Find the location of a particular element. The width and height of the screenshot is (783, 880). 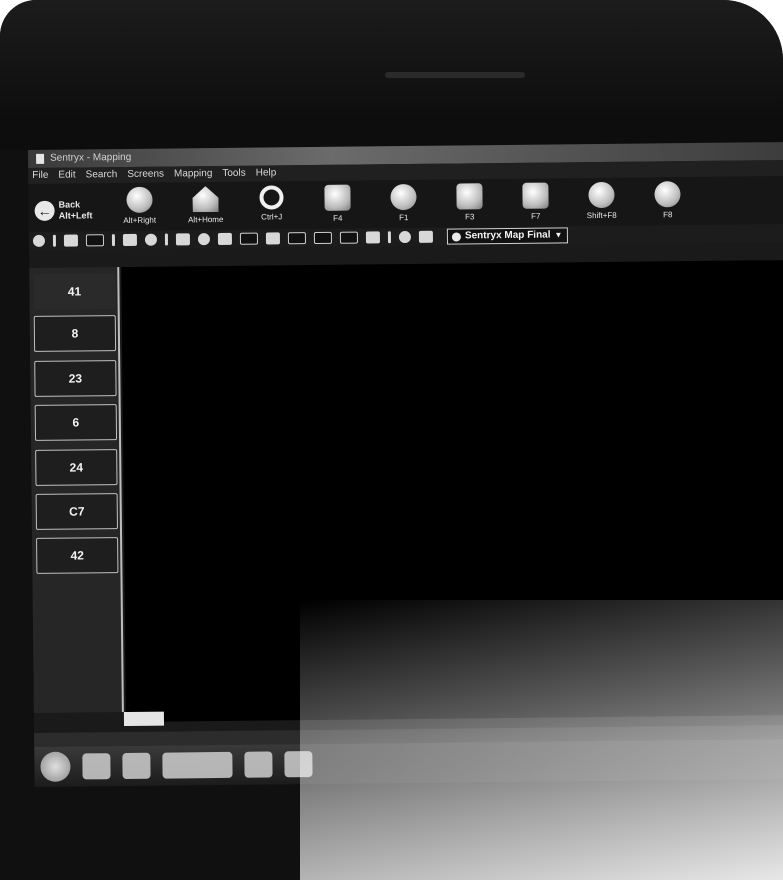

back-arrow-icon: ← is located at coordinates (44, 210).